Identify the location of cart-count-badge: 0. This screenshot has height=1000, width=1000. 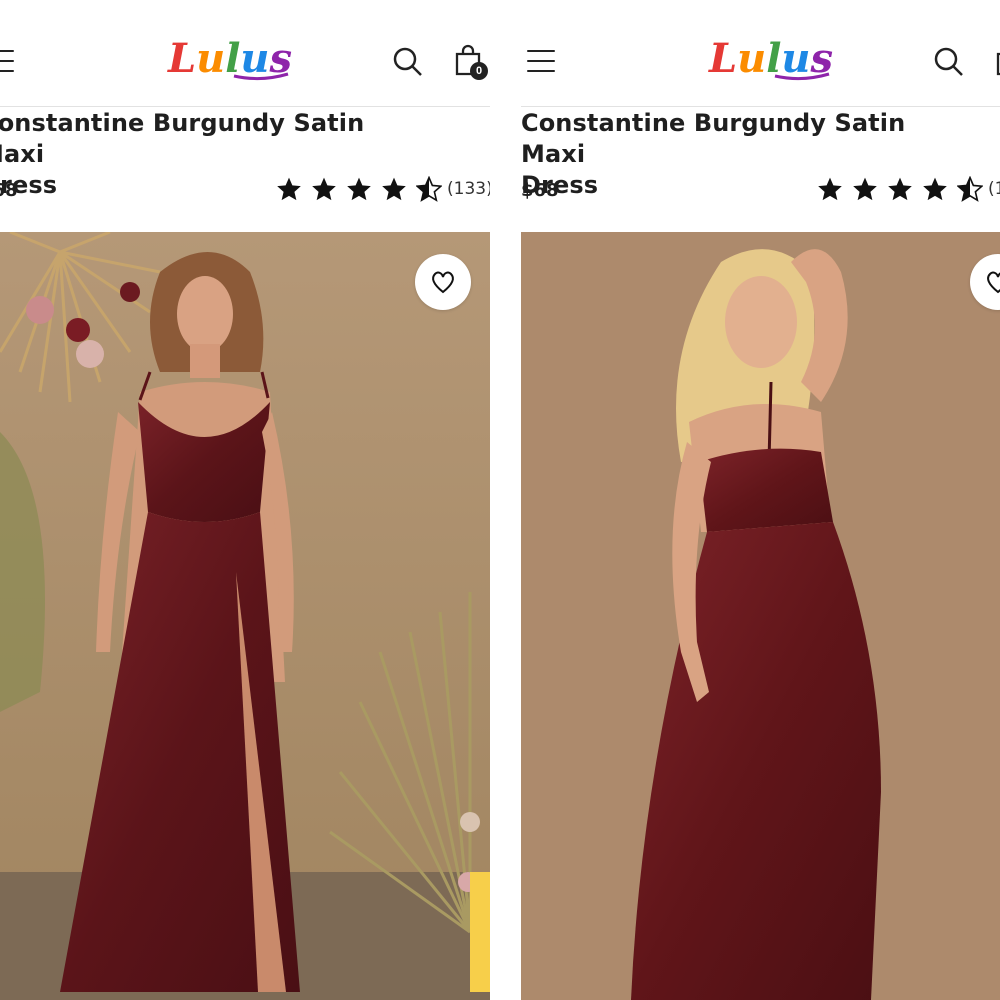
(479, 71).